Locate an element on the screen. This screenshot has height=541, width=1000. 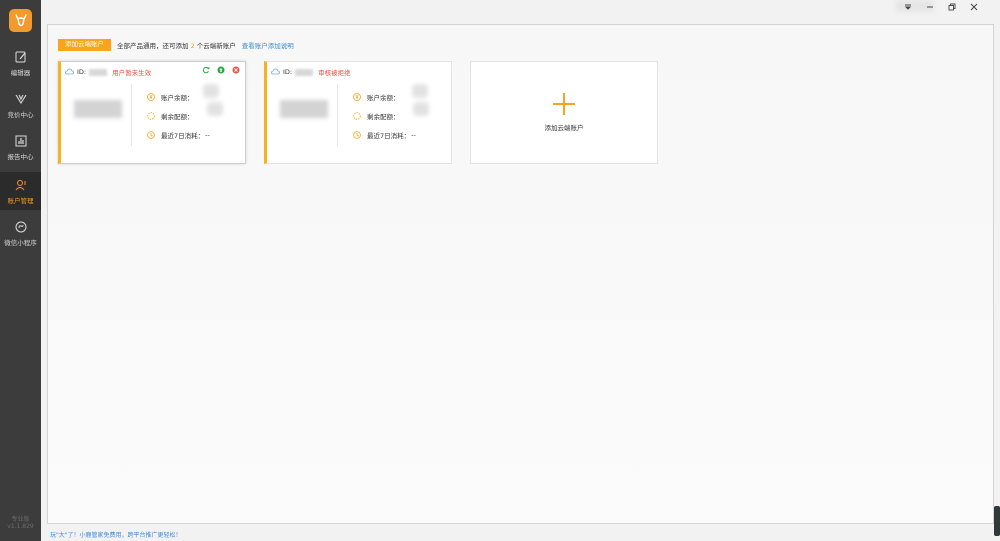
account-card: ID: 审核被拒绝 账户余额： 剩余配额： 最近7日消耗： -- is located at coordinates (358, 112).